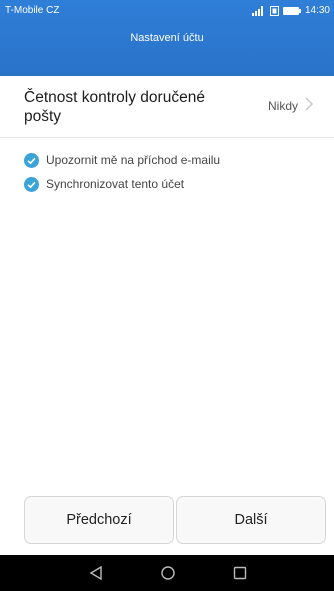 The width and height of the screenshot is (334, 591). Describe the element at coordinates (167, 11) in the screenshot. I see `status-bar: T-Mobile CZ 14:30` at that location.